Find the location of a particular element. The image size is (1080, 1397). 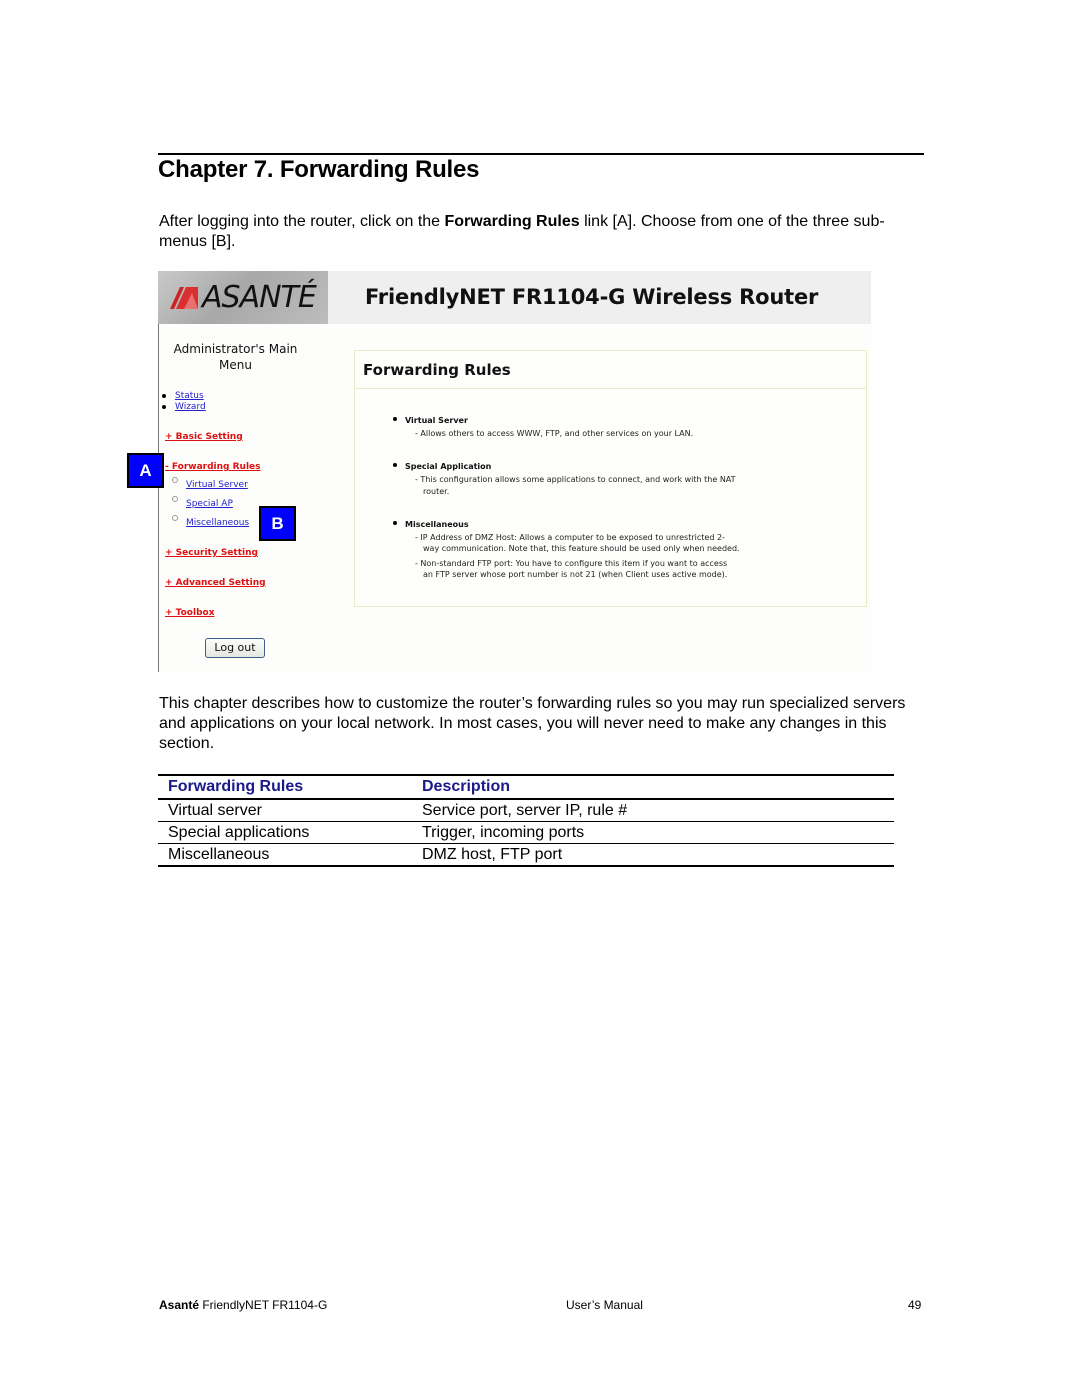

router-header-title: FriendlyNET FR1104-G Wireless Router is located at coordinates (592, 297).